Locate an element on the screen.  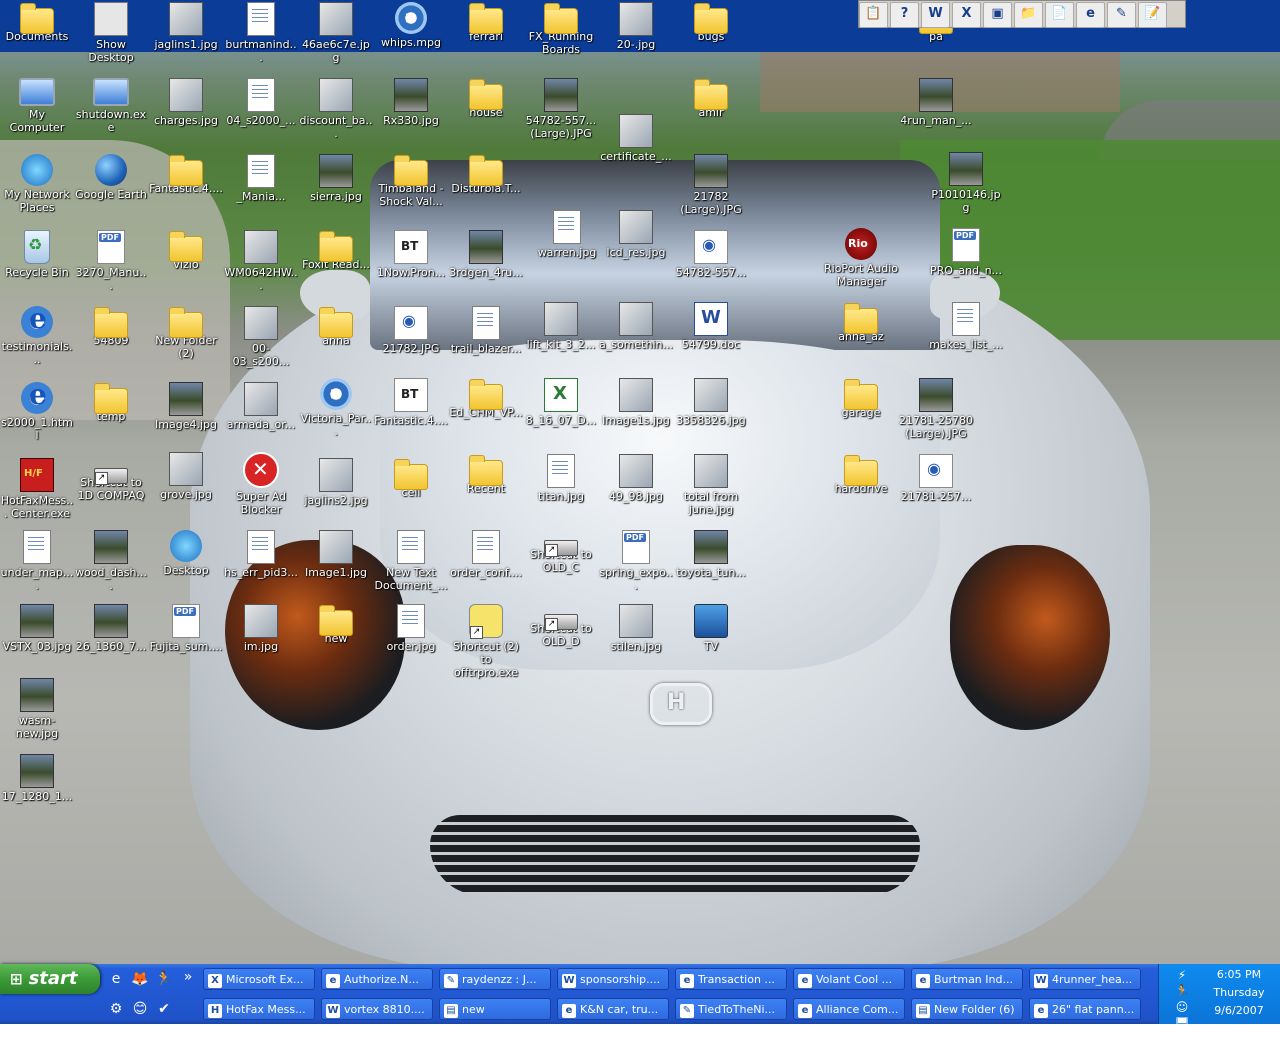
tray-icon: 🖥 is located at coordinates (1182, 1024).